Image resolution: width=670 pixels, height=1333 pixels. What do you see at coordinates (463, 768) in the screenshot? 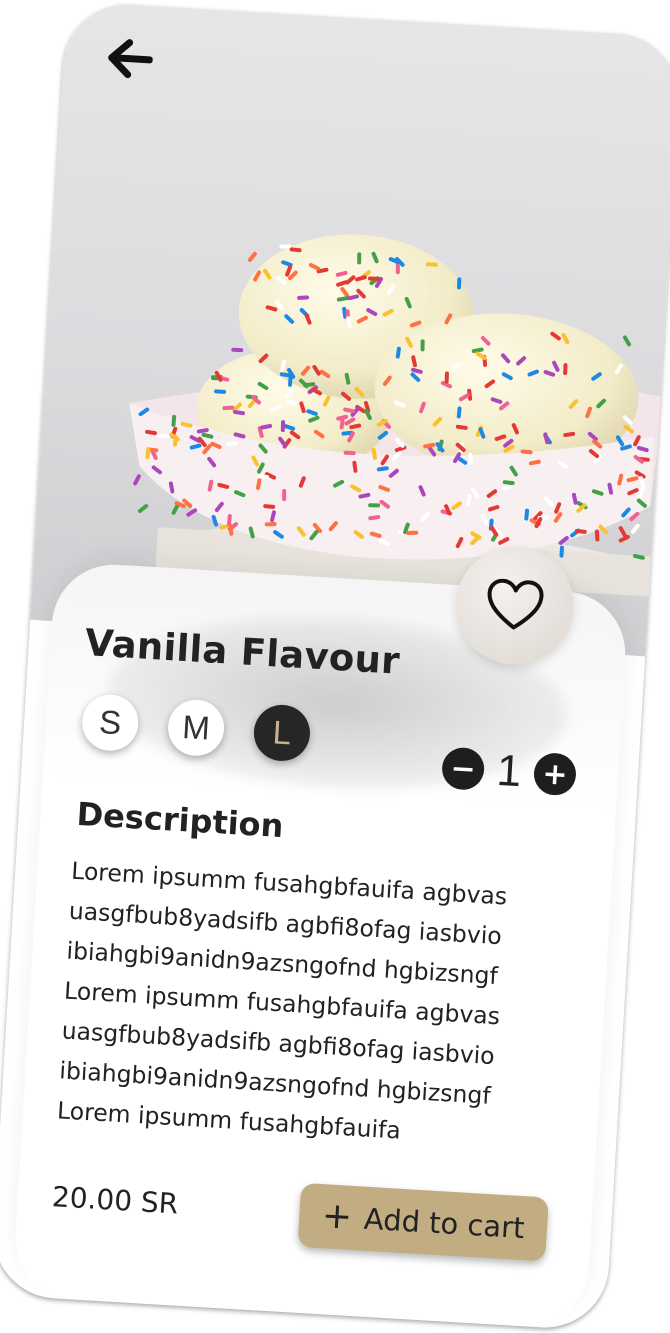
I see `decrement-button: −` at bounding box center [463, 768].